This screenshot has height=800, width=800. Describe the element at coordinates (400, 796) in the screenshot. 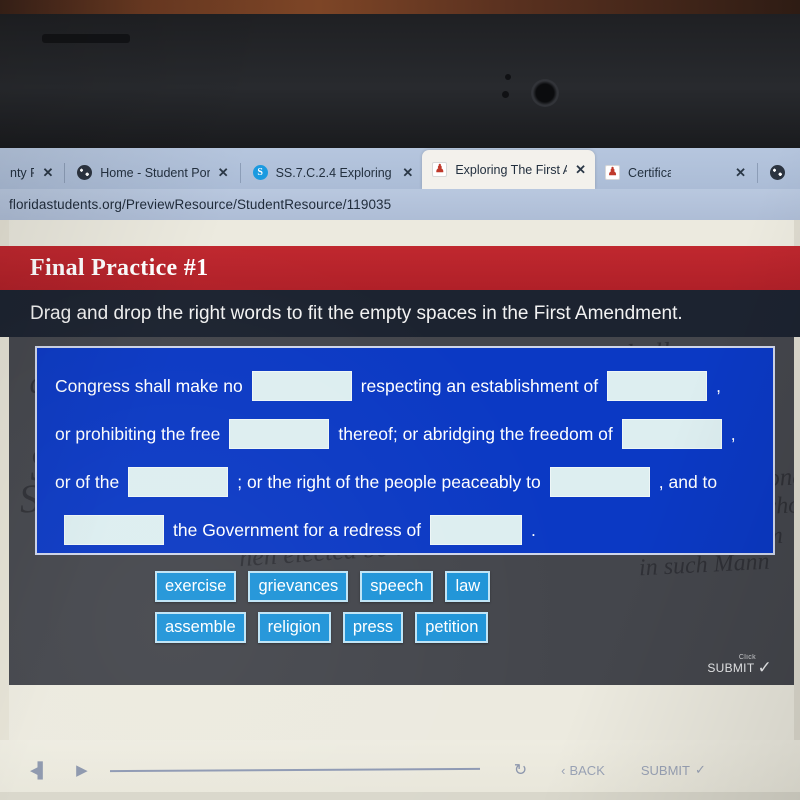

I see `desk-edge` at that location.